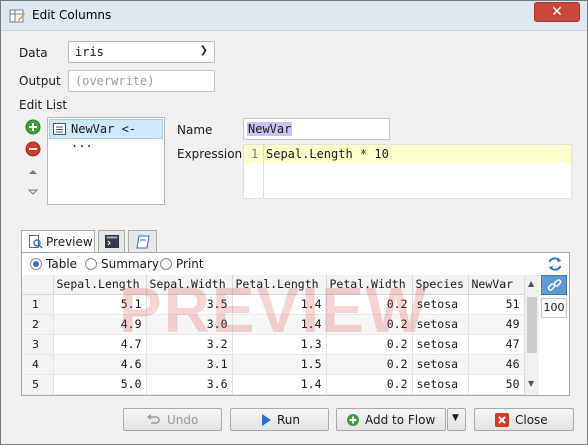  What do you see at coordinates (496, 324) in the screenshot?
I see `table-cell: 49` at bounding box center [496, 324].